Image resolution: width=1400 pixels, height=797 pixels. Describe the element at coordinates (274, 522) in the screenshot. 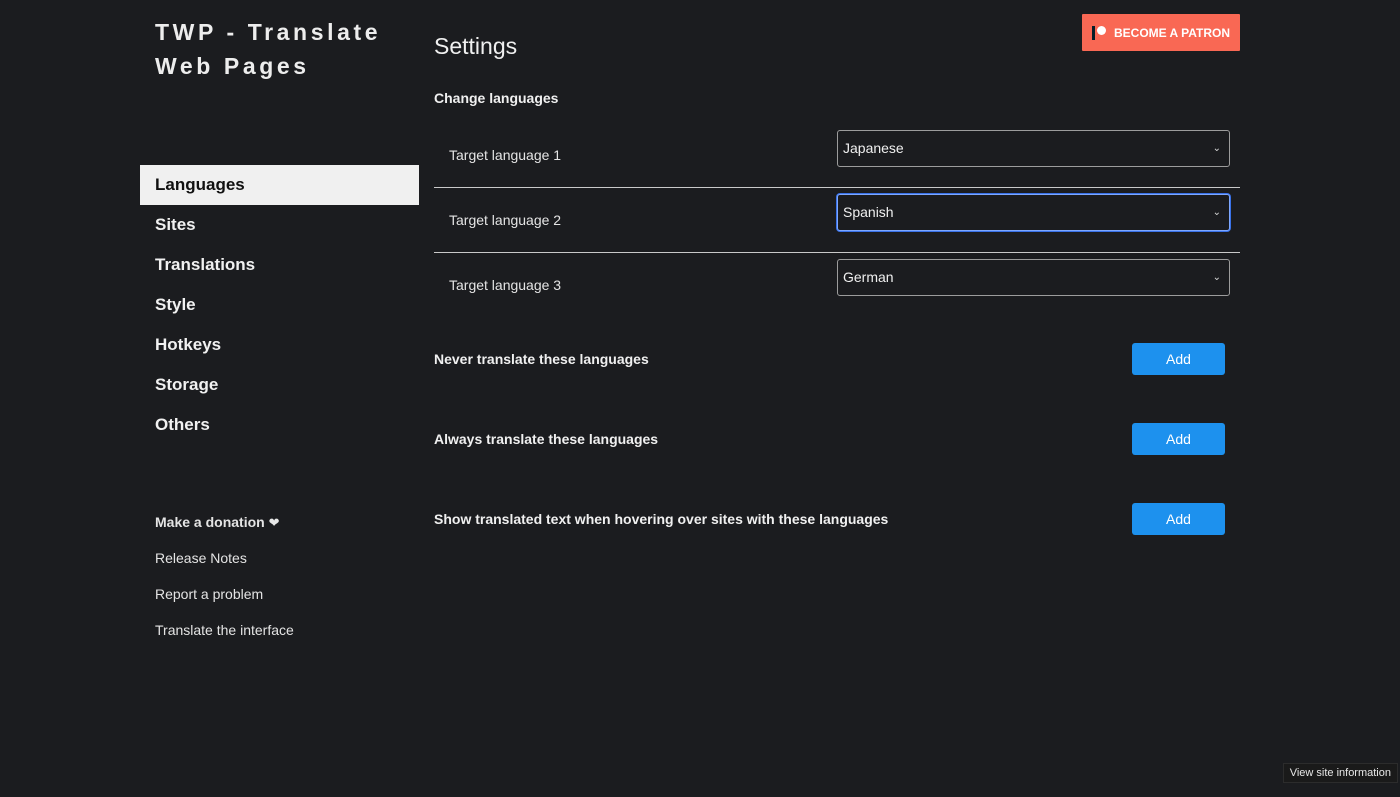

I see `heart-icon: ❤` at that location.